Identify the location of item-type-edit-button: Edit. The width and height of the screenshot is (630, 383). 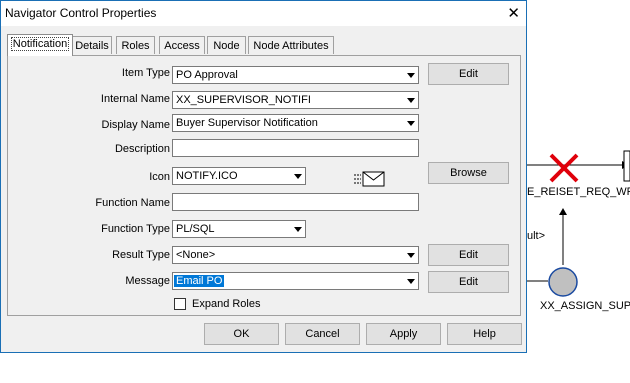
(468, 74).